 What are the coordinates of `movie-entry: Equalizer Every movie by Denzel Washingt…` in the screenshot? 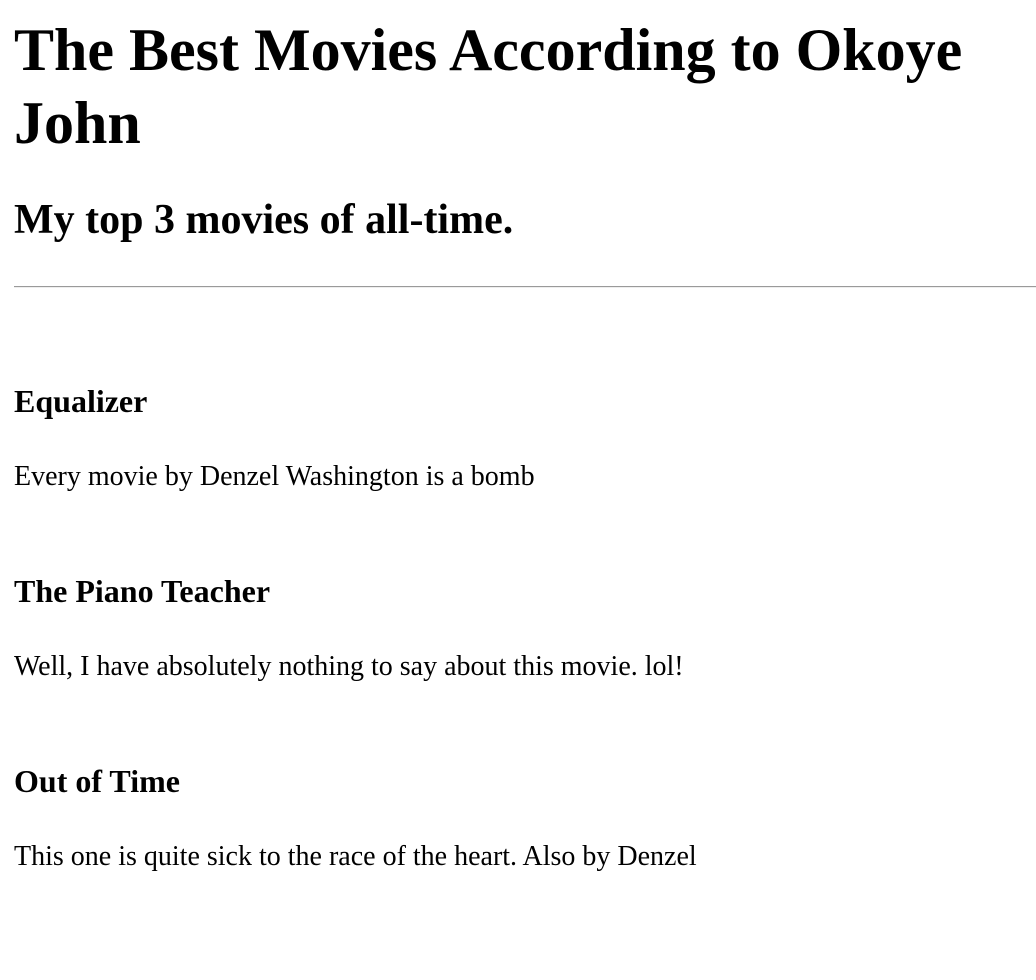 It's located at (525, 437).